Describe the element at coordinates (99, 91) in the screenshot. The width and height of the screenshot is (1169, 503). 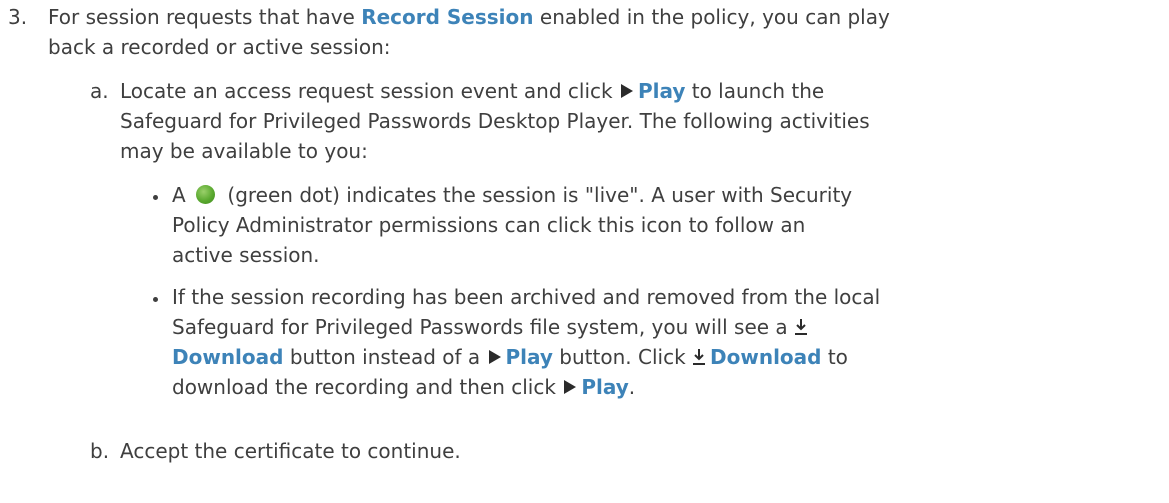
I see `sub-a-marker: a.` at that location.